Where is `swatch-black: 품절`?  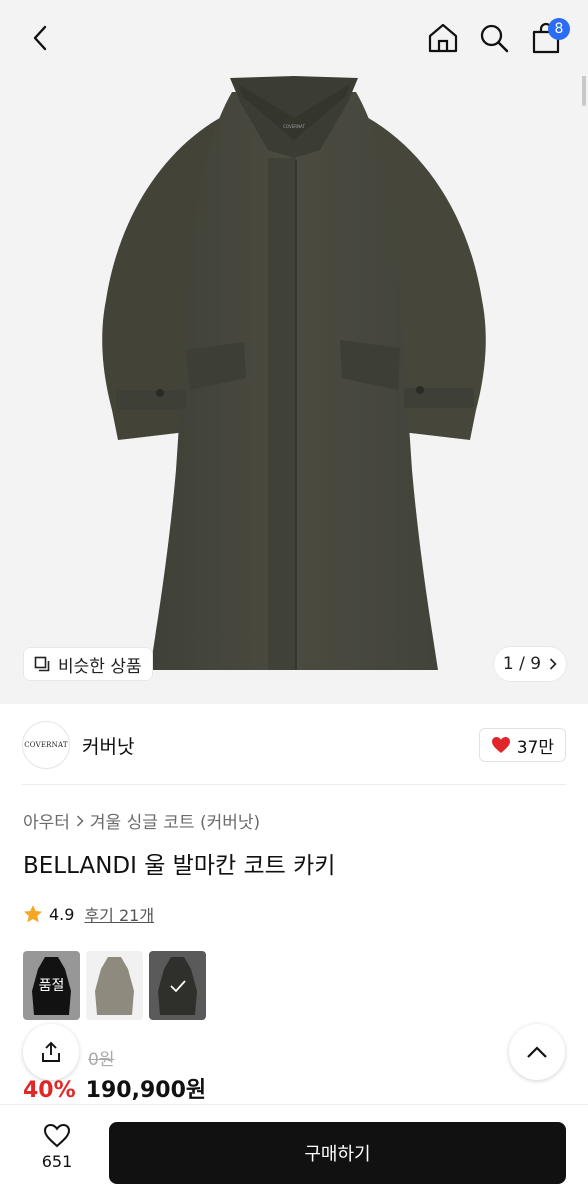
swatch-black: 품절 is located at coordinates (51, 985).